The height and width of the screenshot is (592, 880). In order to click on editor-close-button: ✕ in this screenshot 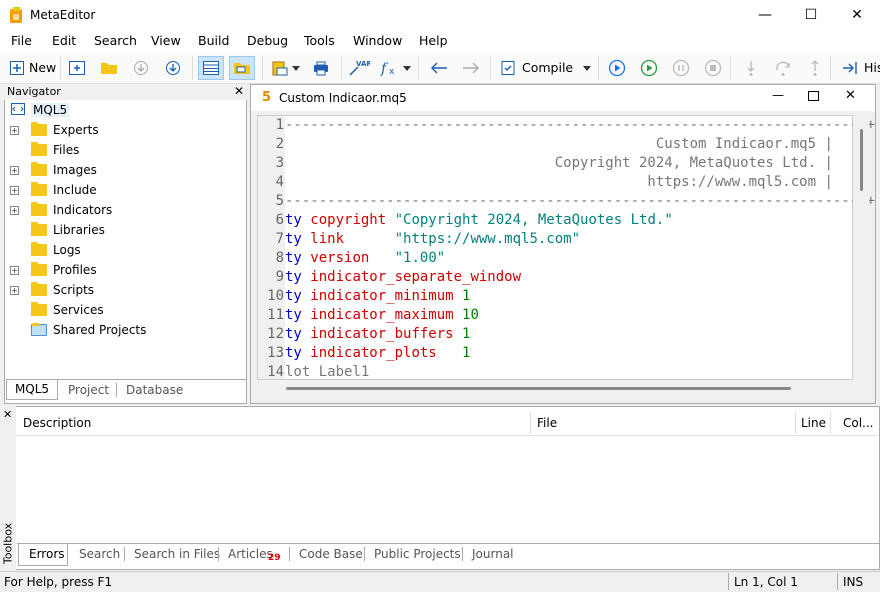, I will do `click(850, 95)`.